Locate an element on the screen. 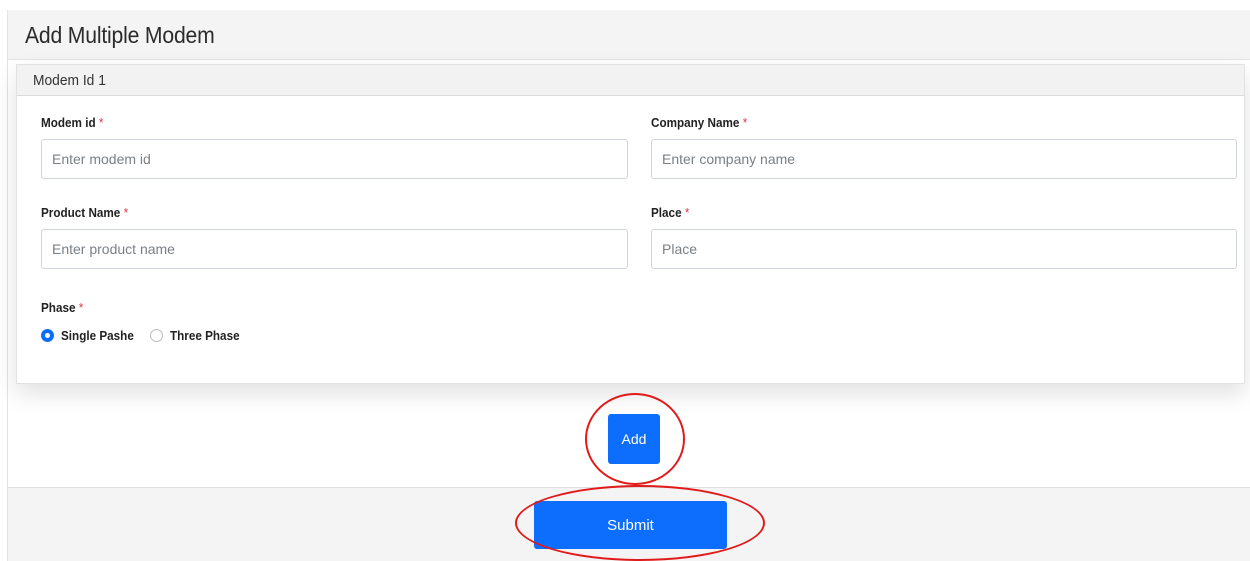  page-title: Add Multiple Modem is located at coordinates (120, 35).